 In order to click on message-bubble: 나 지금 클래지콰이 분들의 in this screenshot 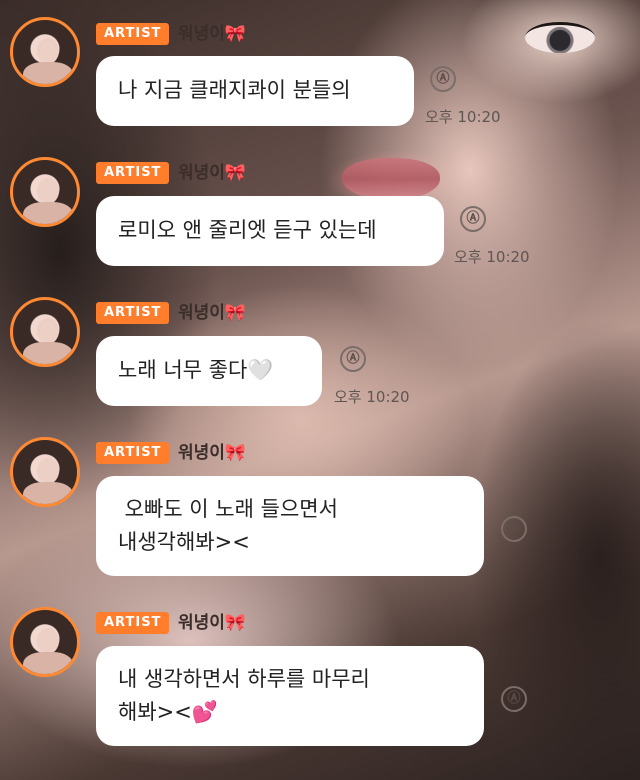, I will do `click(255, 91)`.